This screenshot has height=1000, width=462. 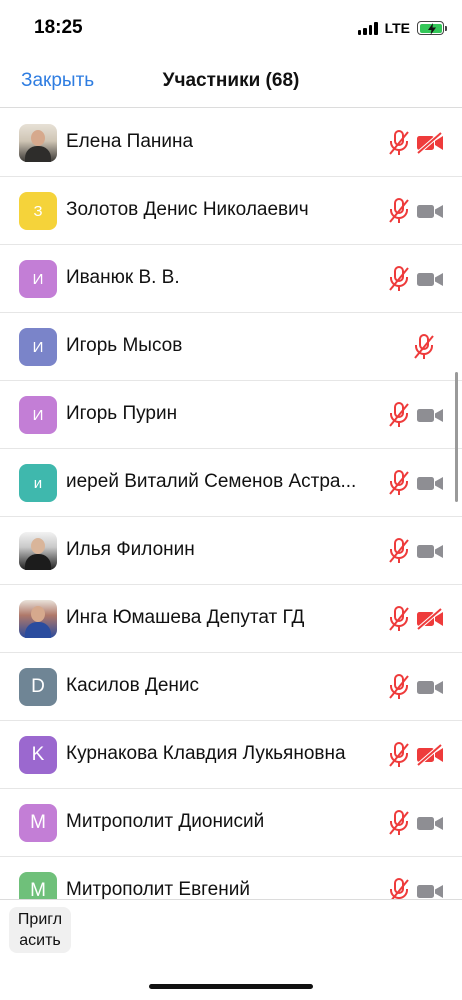 What do you see at coordinates (58, 27) in the screenshot?
I see `status-time: 18:25` at bounding box center [58, 27].